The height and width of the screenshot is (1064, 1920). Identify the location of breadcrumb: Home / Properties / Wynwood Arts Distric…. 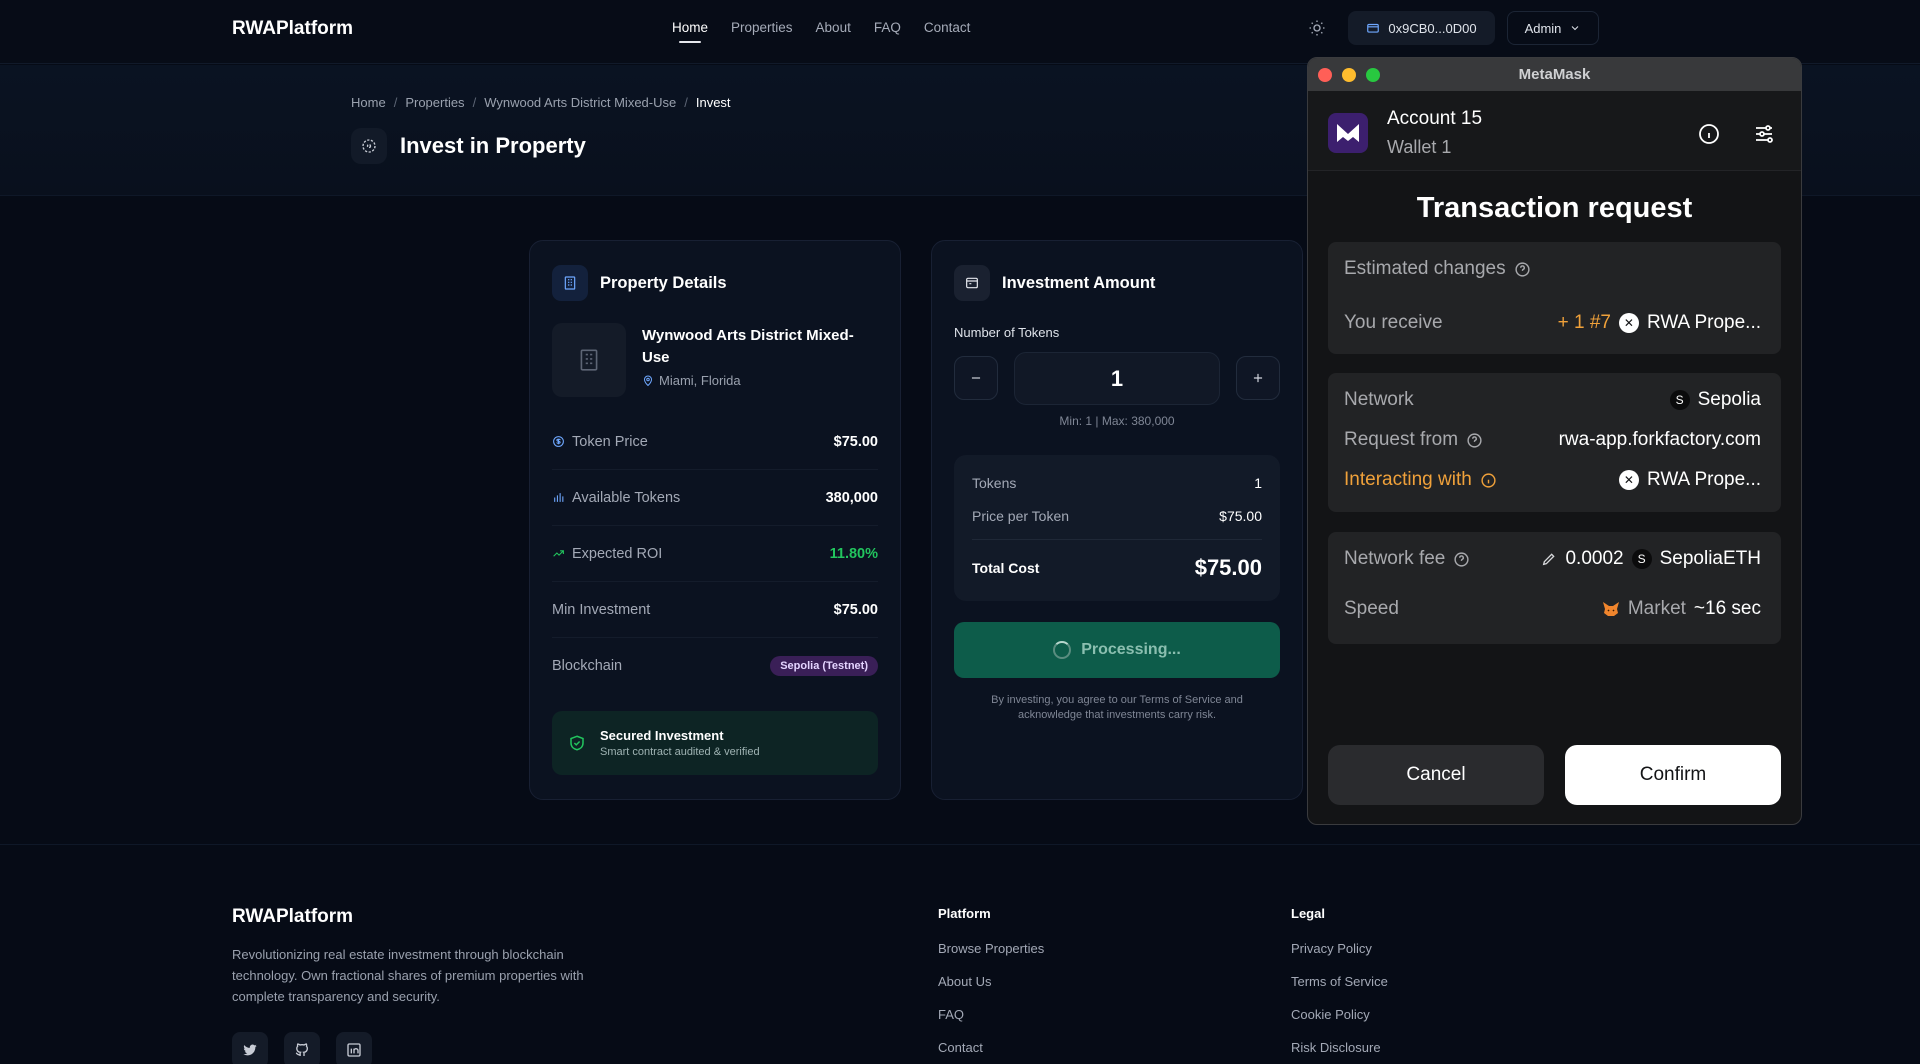
(541, 102).